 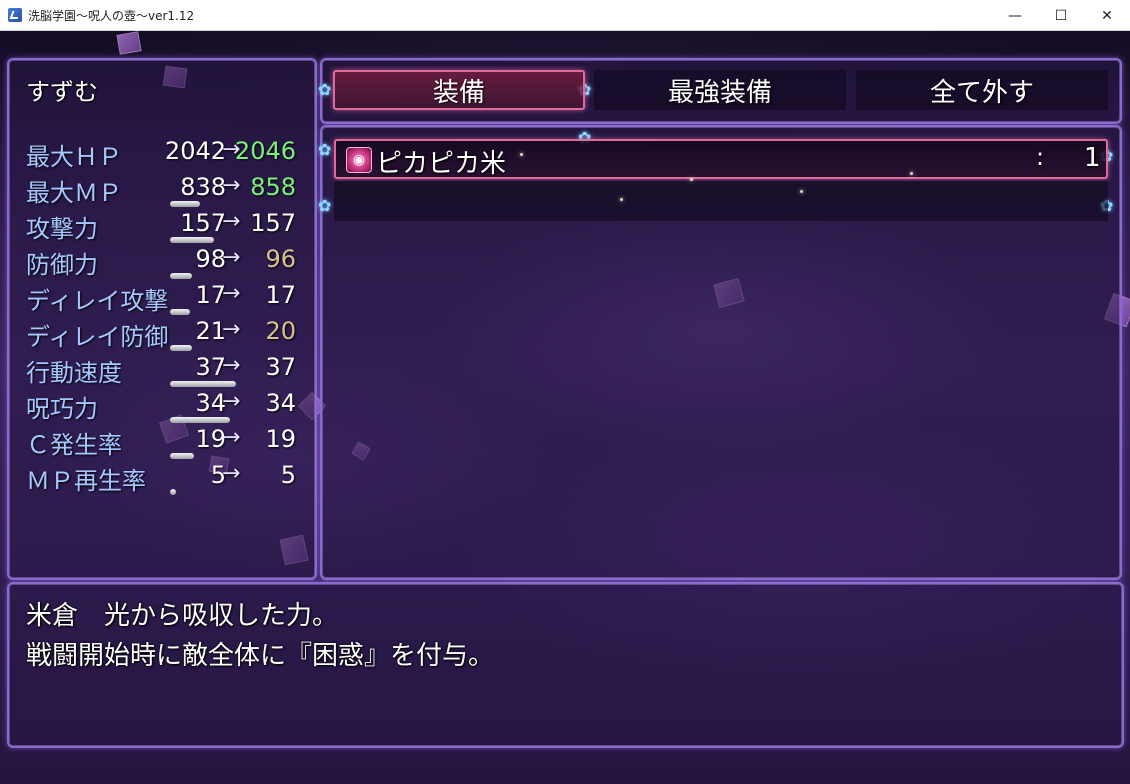 I want to click on stat-new-value: 37, so click(x=280, y=367).